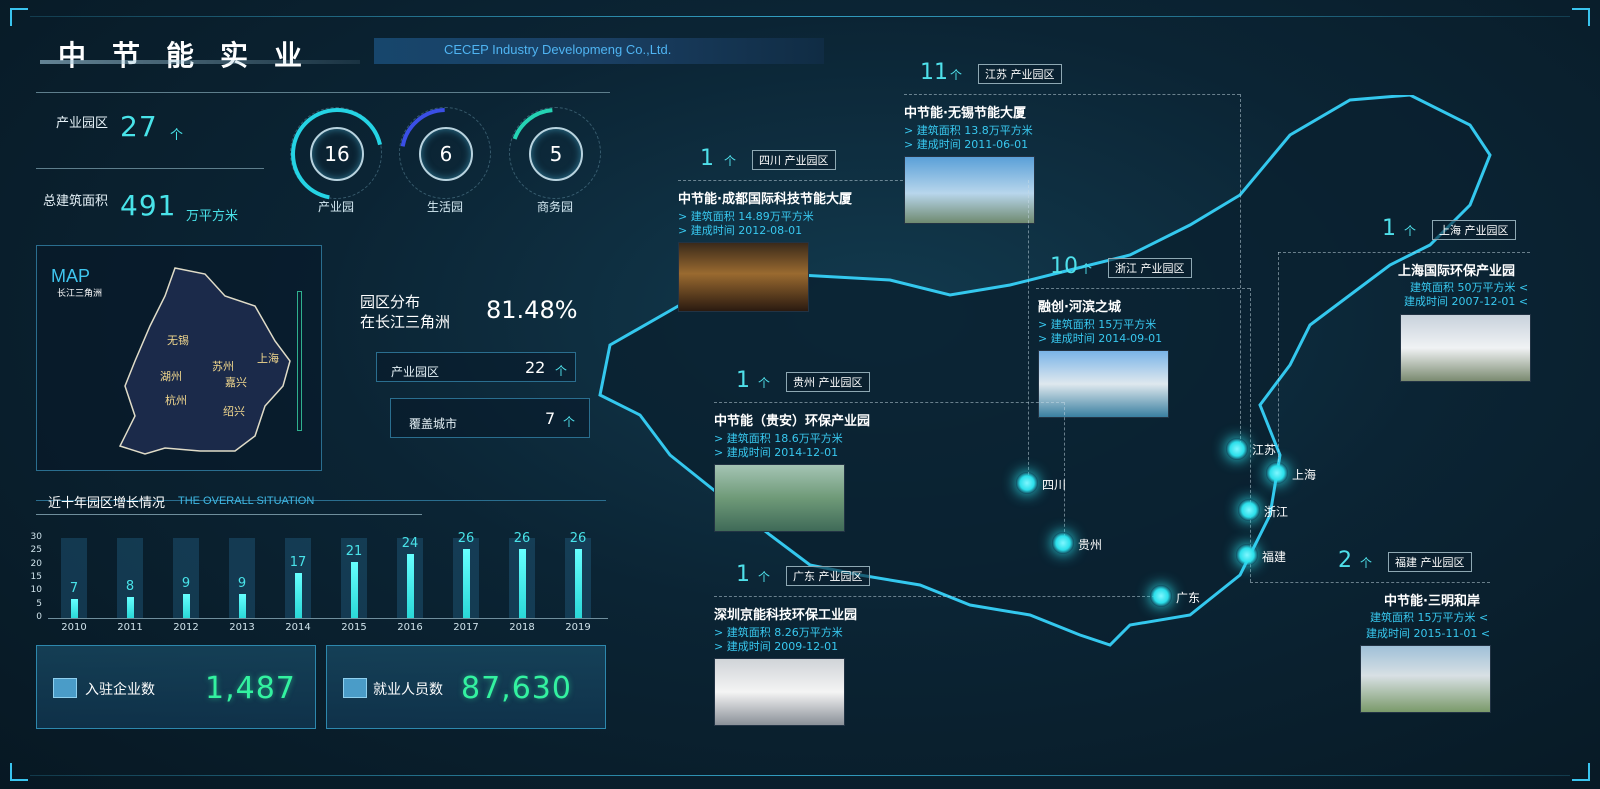  What do you see at coordinates (234, 411) in the screenshot?
I see `city-label: 绍兴` at bounding box center [234, 411].